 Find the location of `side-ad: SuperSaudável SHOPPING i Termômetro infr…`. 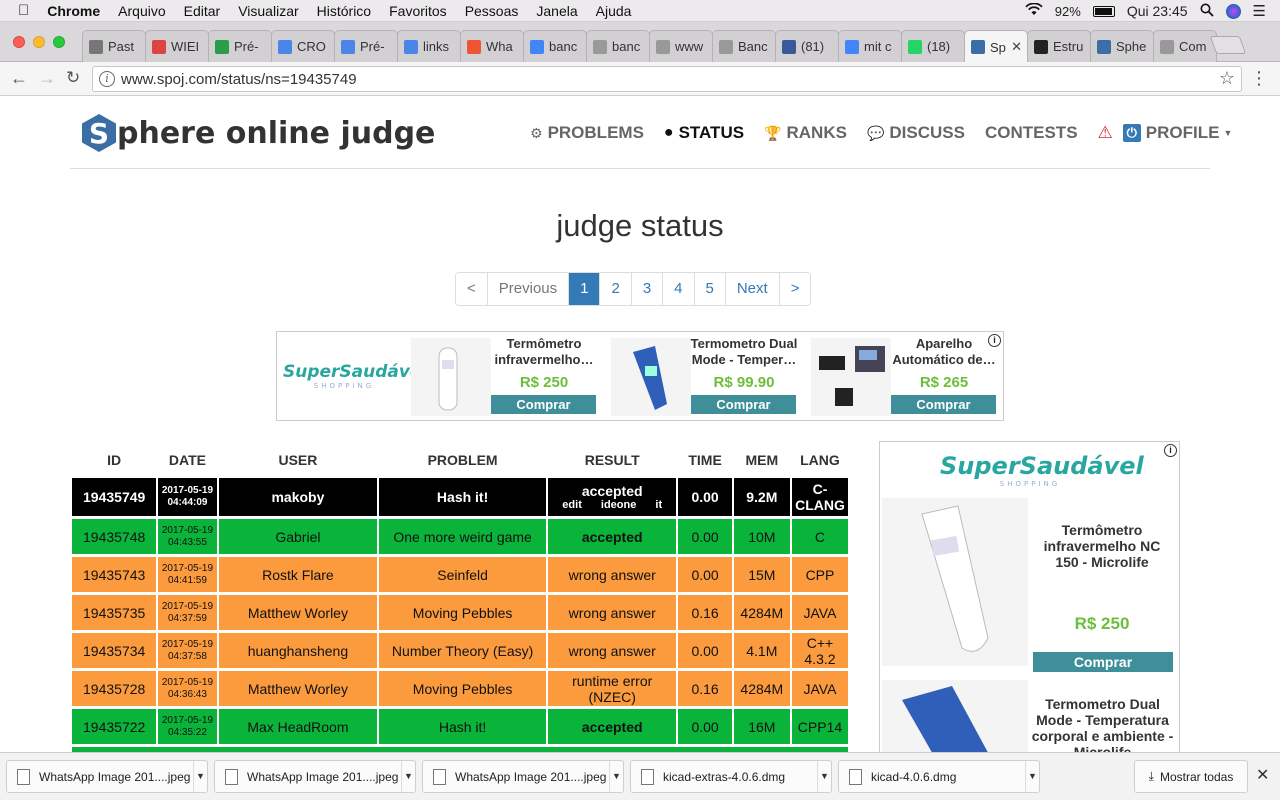

side-ad: SuperSaudável SHOPPING i Termômetro infr… is located at coordinates (1029, 596).